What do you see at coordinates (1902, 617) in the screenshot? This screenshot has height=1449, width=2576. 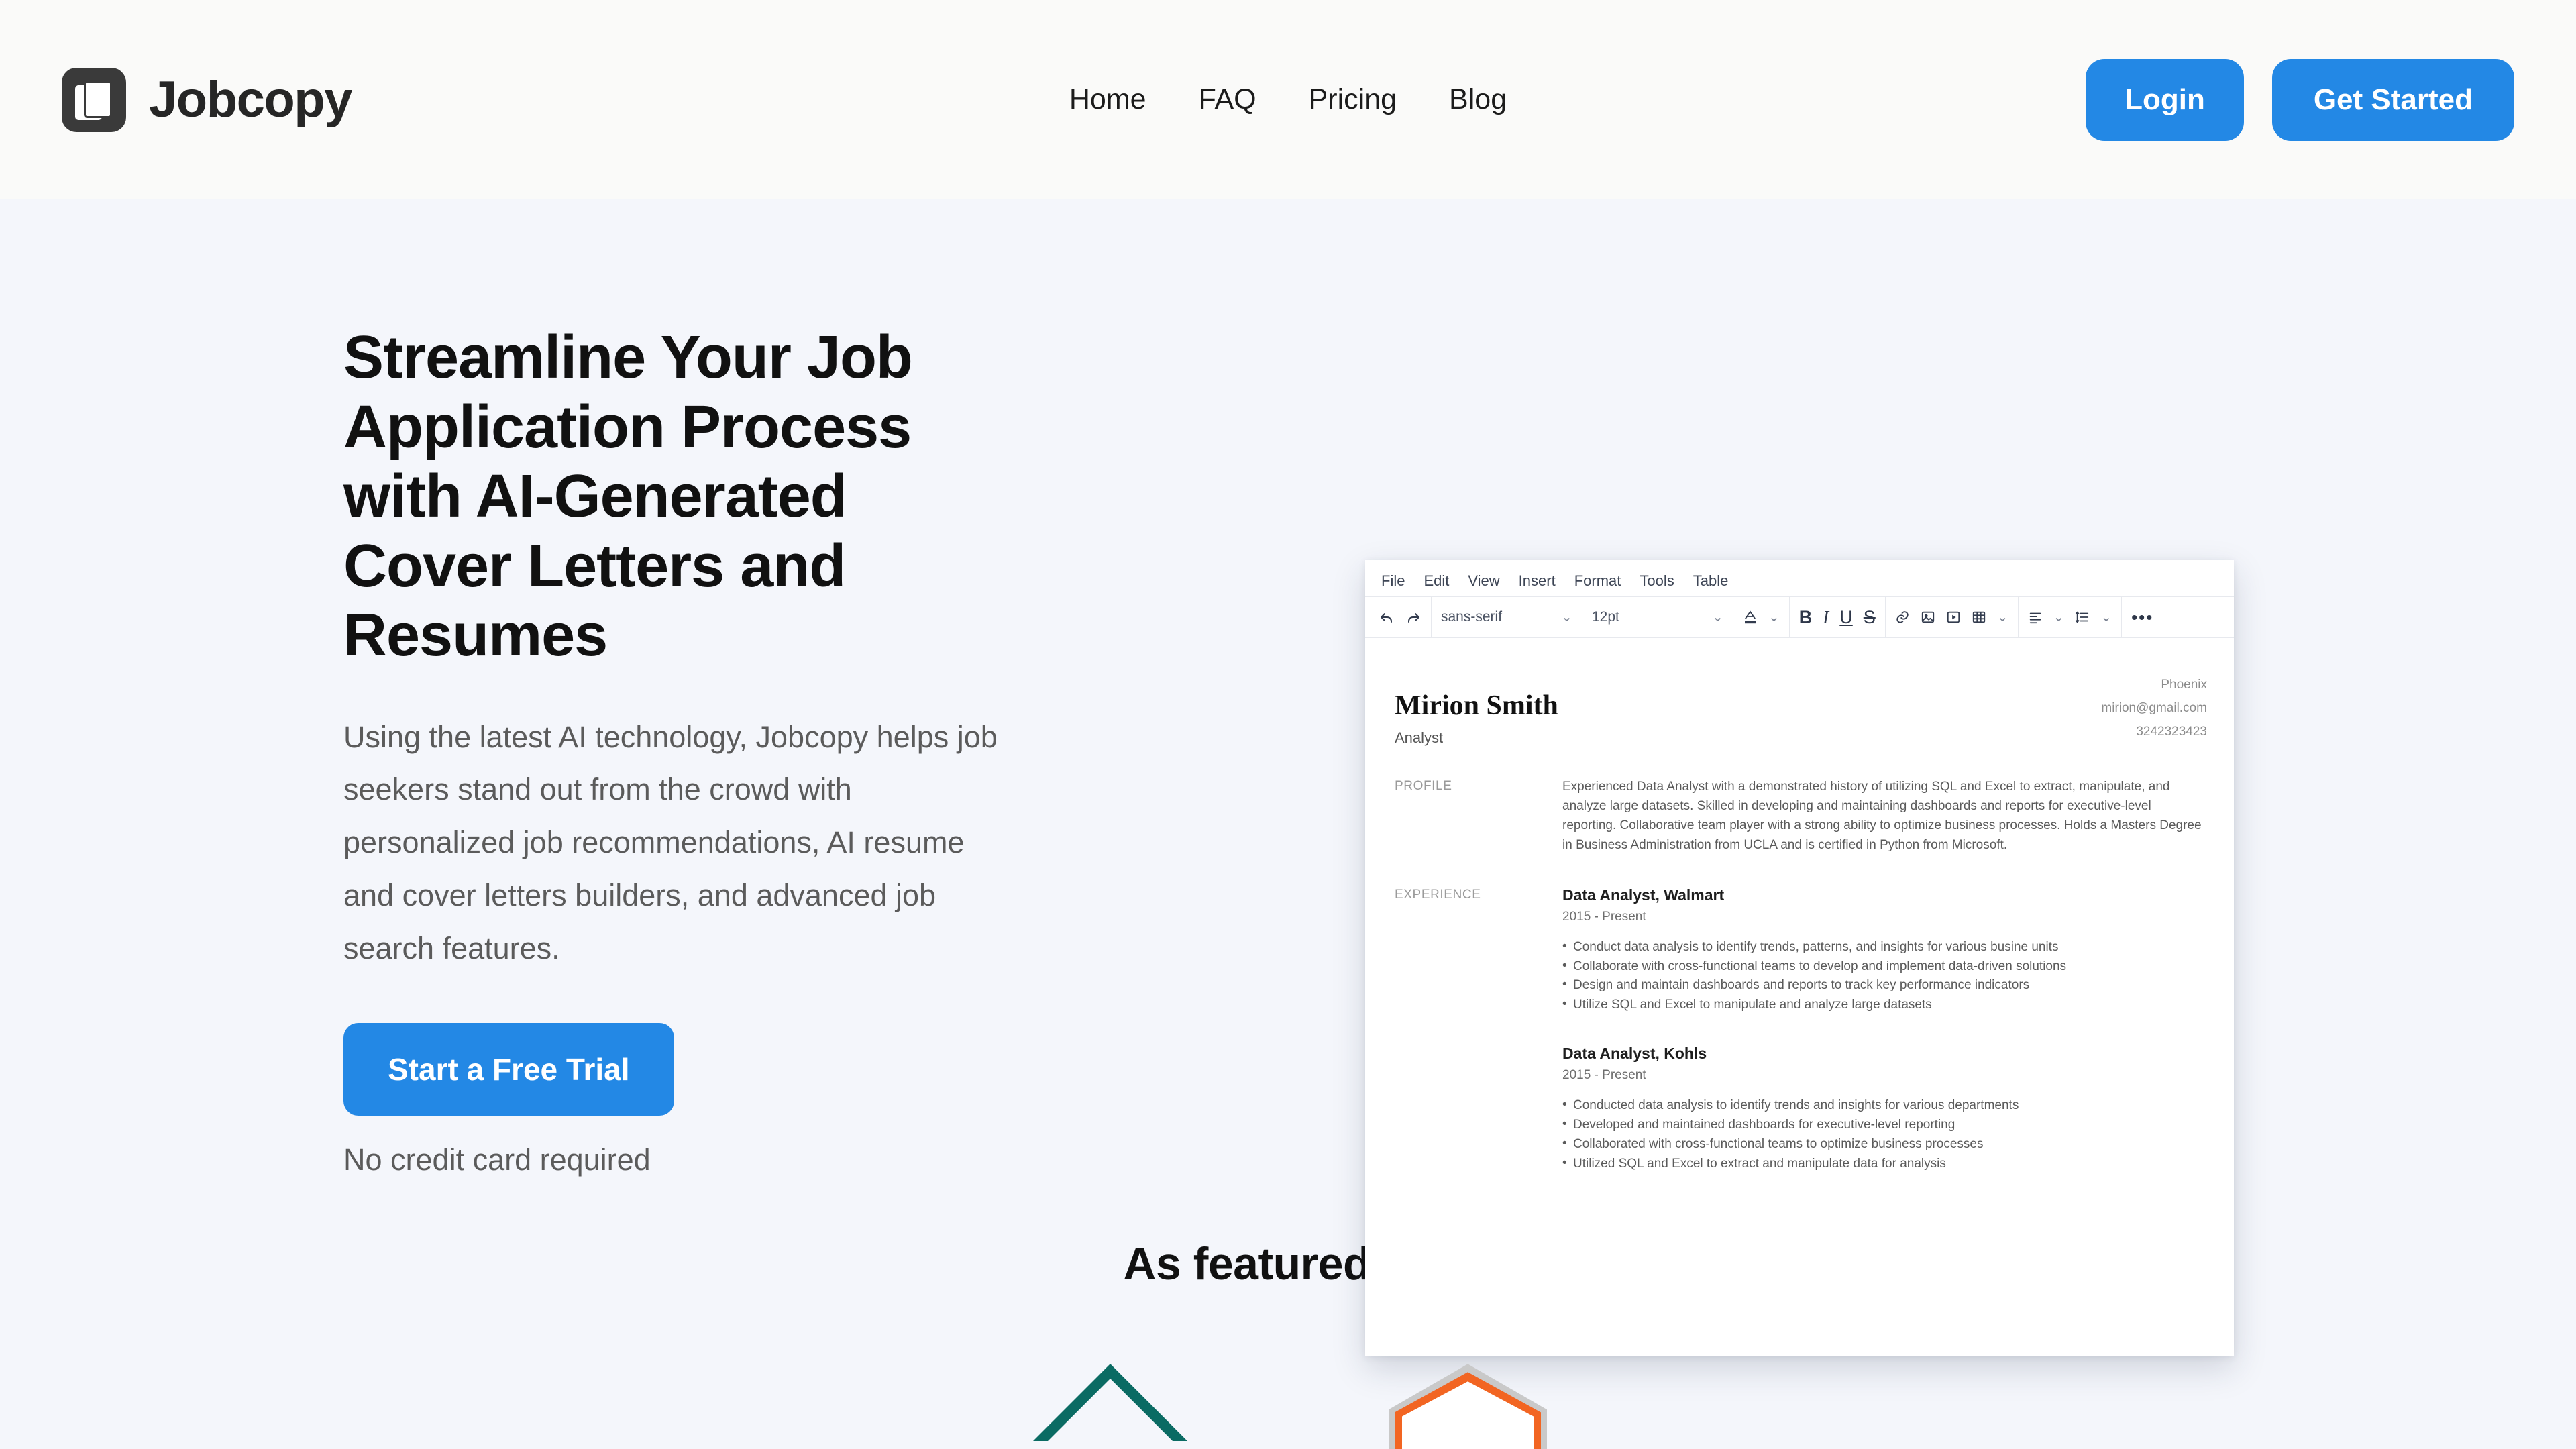 I see `link-icon` at bounding box center [1902, 617].